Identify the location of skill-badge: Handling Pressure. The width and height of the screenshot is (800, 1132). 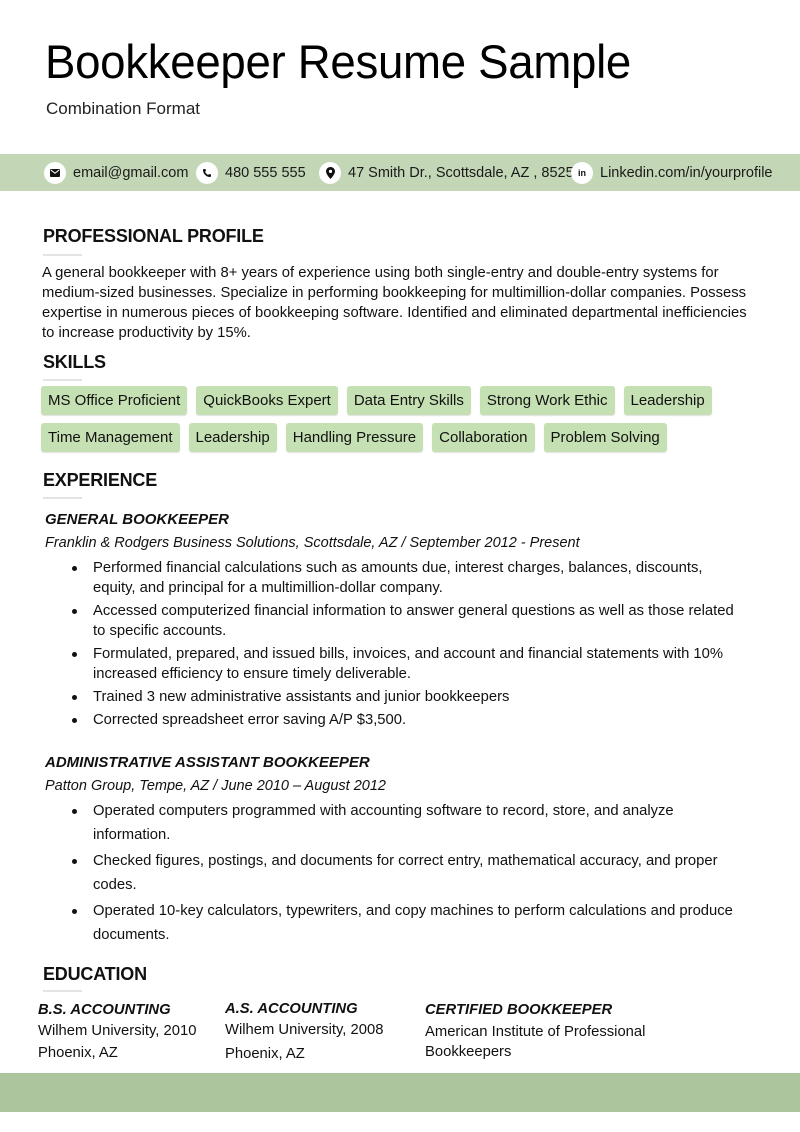
(354, 437).